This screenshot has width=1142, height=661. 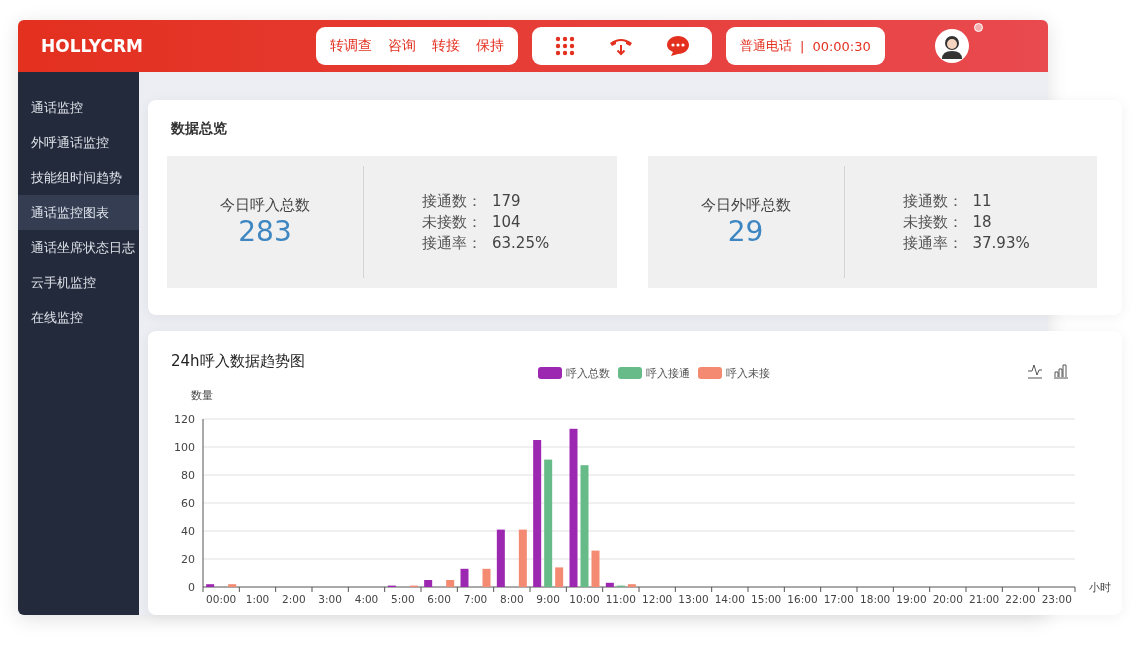 What do you see at coordinates (766, 599) in the screenshot?
I see `x-tick-label: 15:00` at bounding box center [766, 599].